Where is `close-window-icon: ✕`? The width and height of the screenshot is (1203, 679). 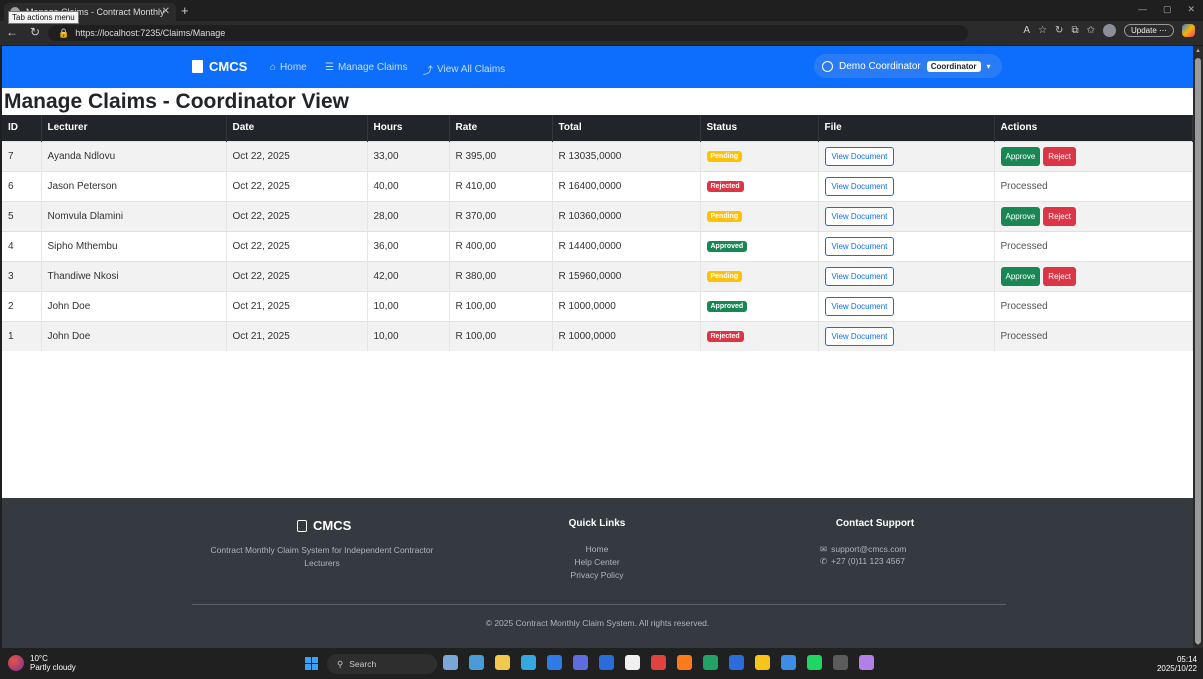 close-window-icon: ✕ is located at coordinates (1191, 9).